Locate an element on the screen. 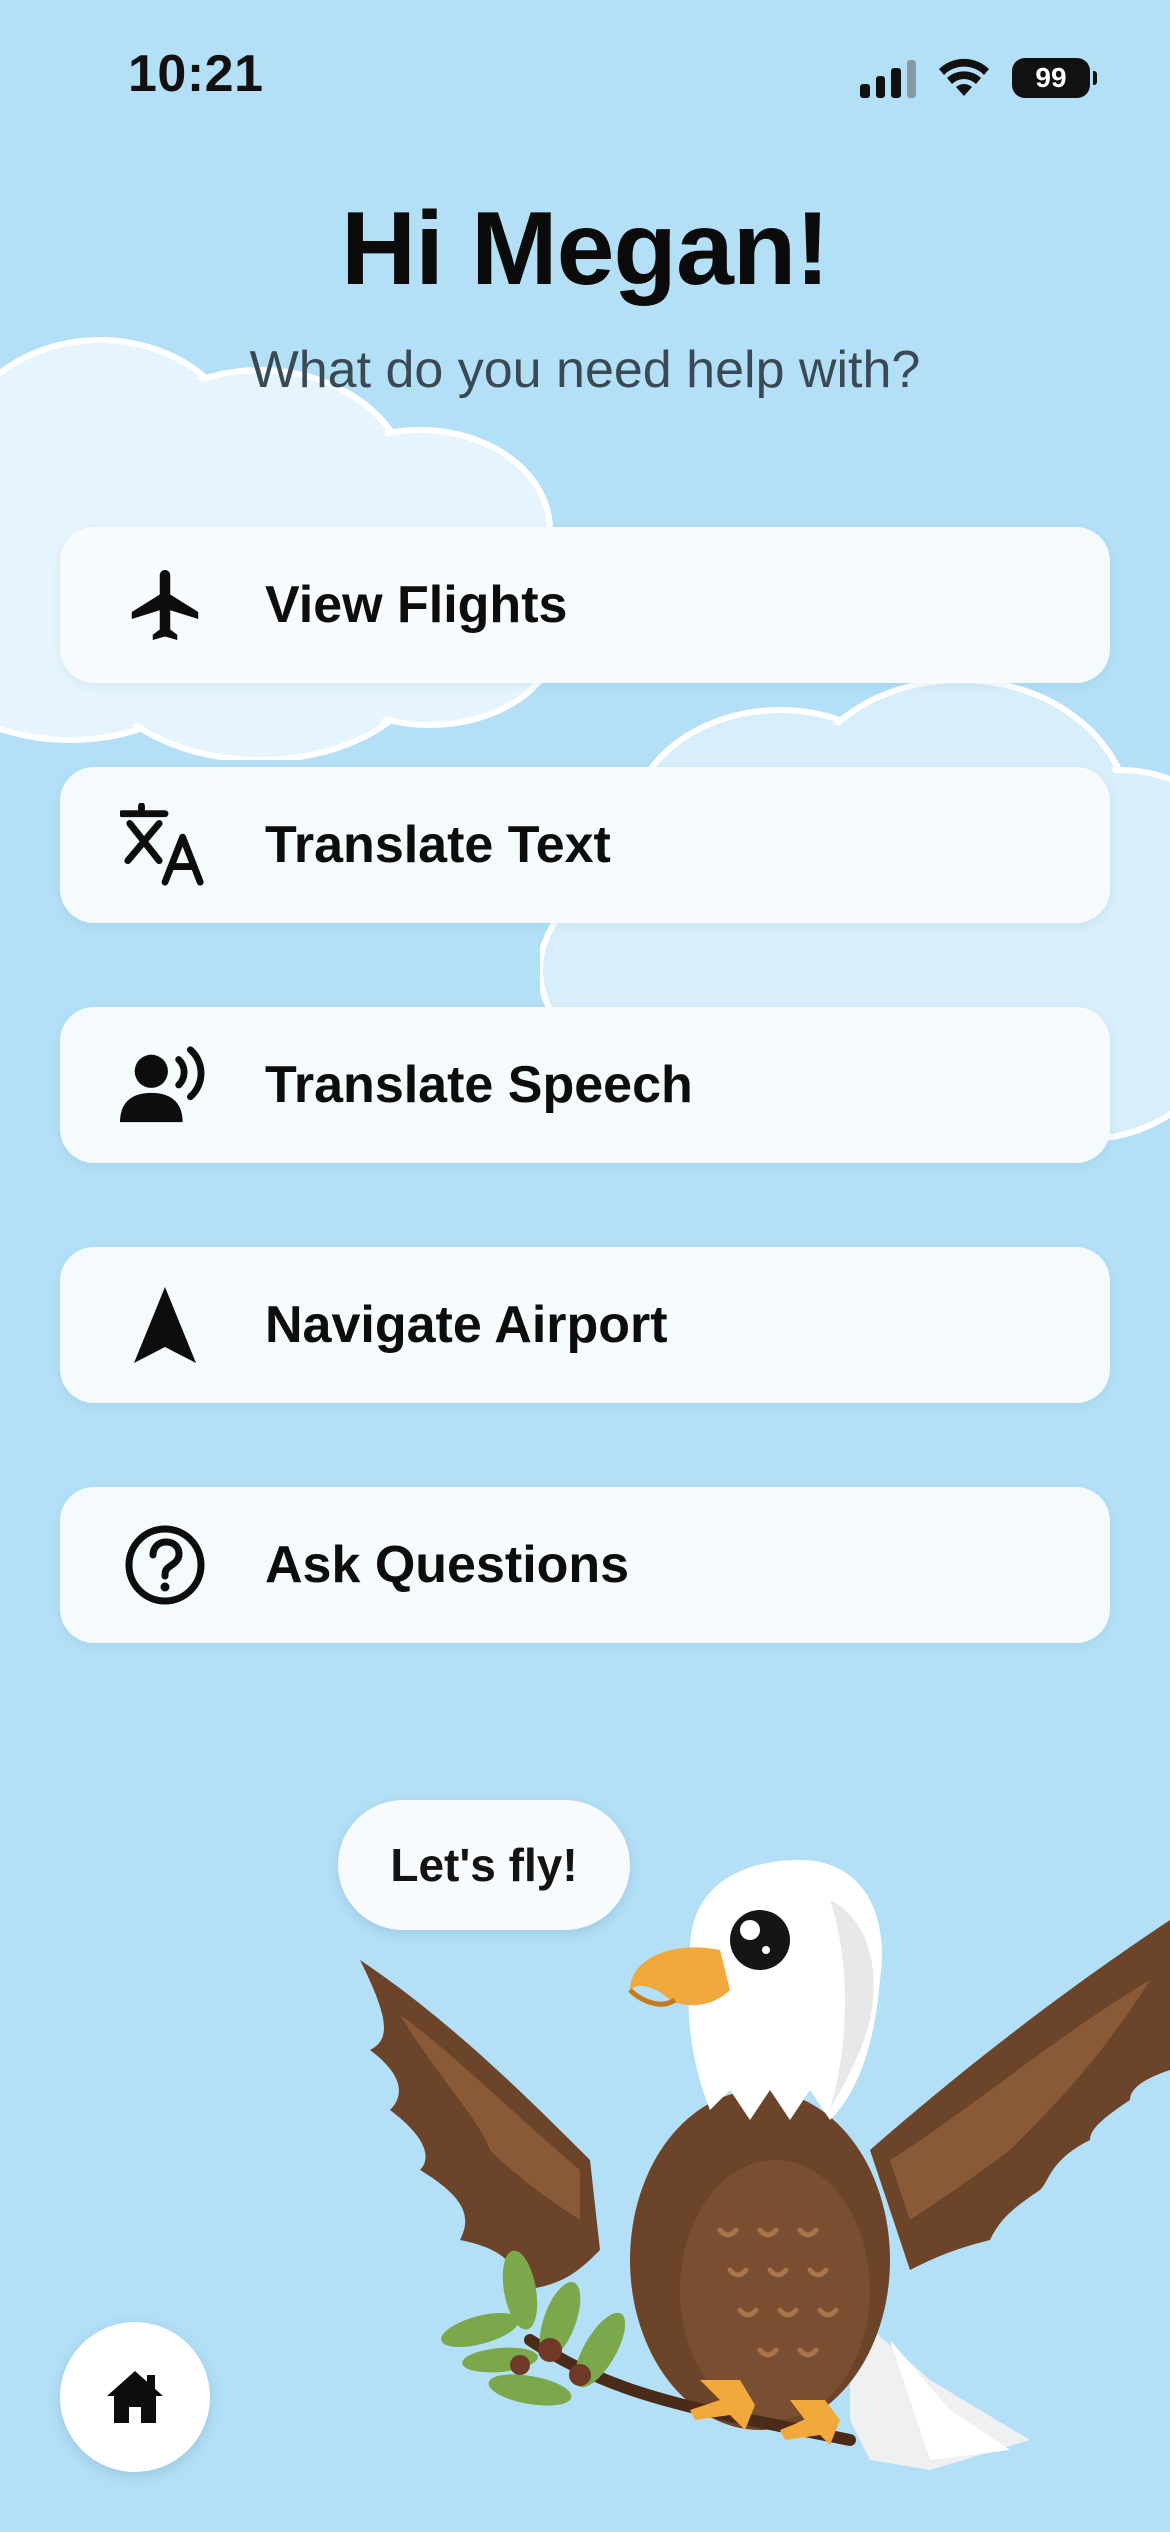  status-bar: 10:21 99 is located at coordinates (585, 75).